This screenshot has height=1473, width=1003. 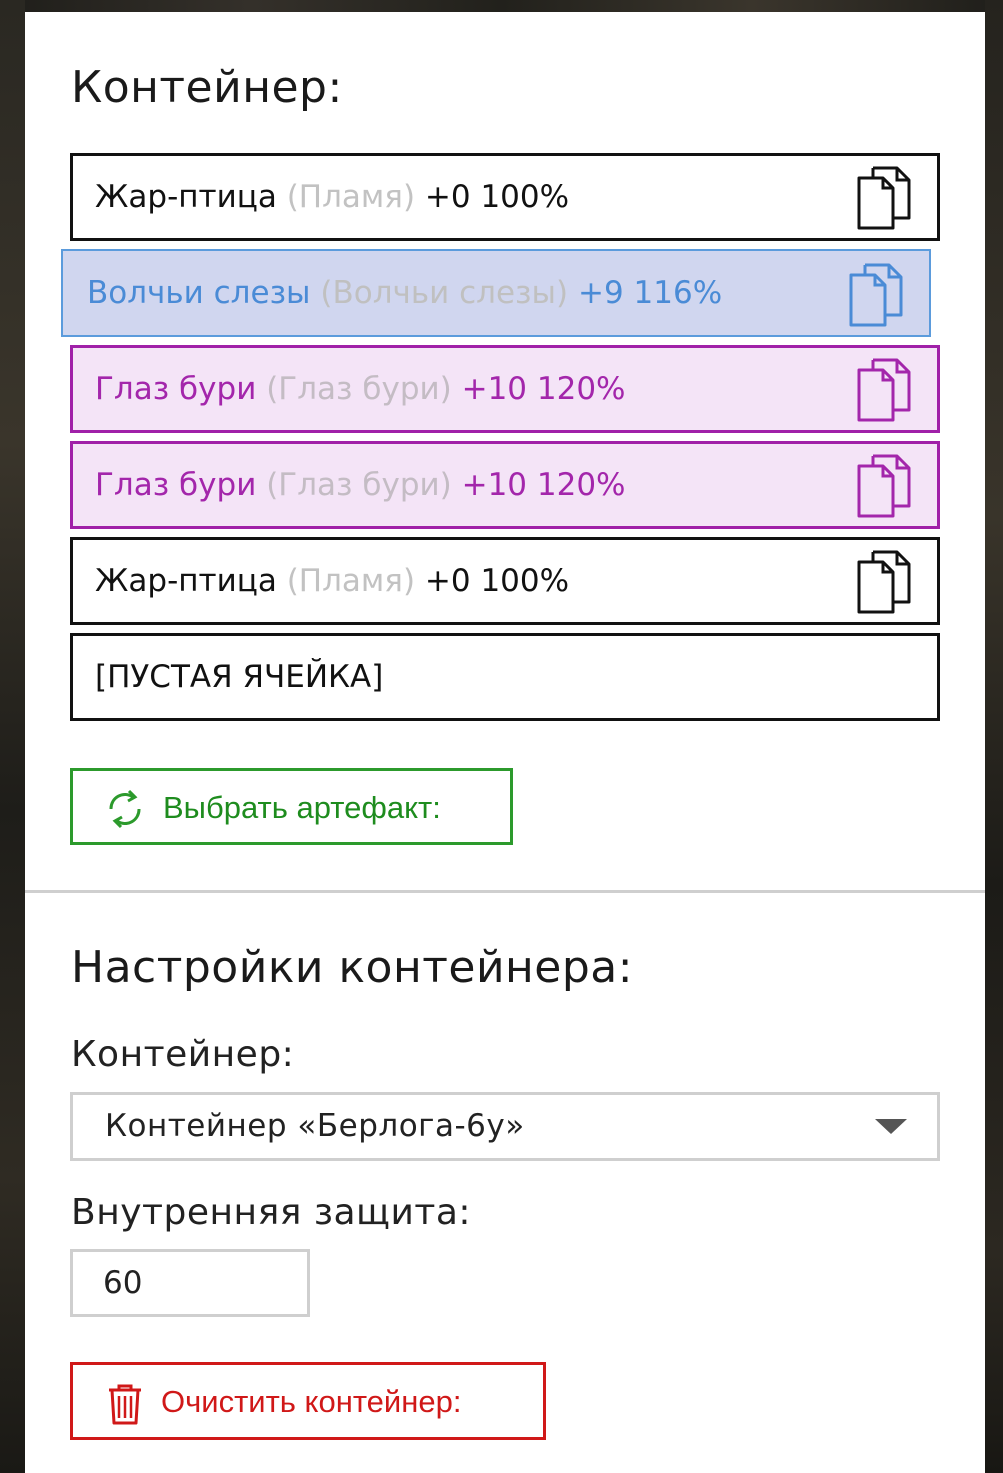 I want to click on protection-input, so click(x=190, y=1283).